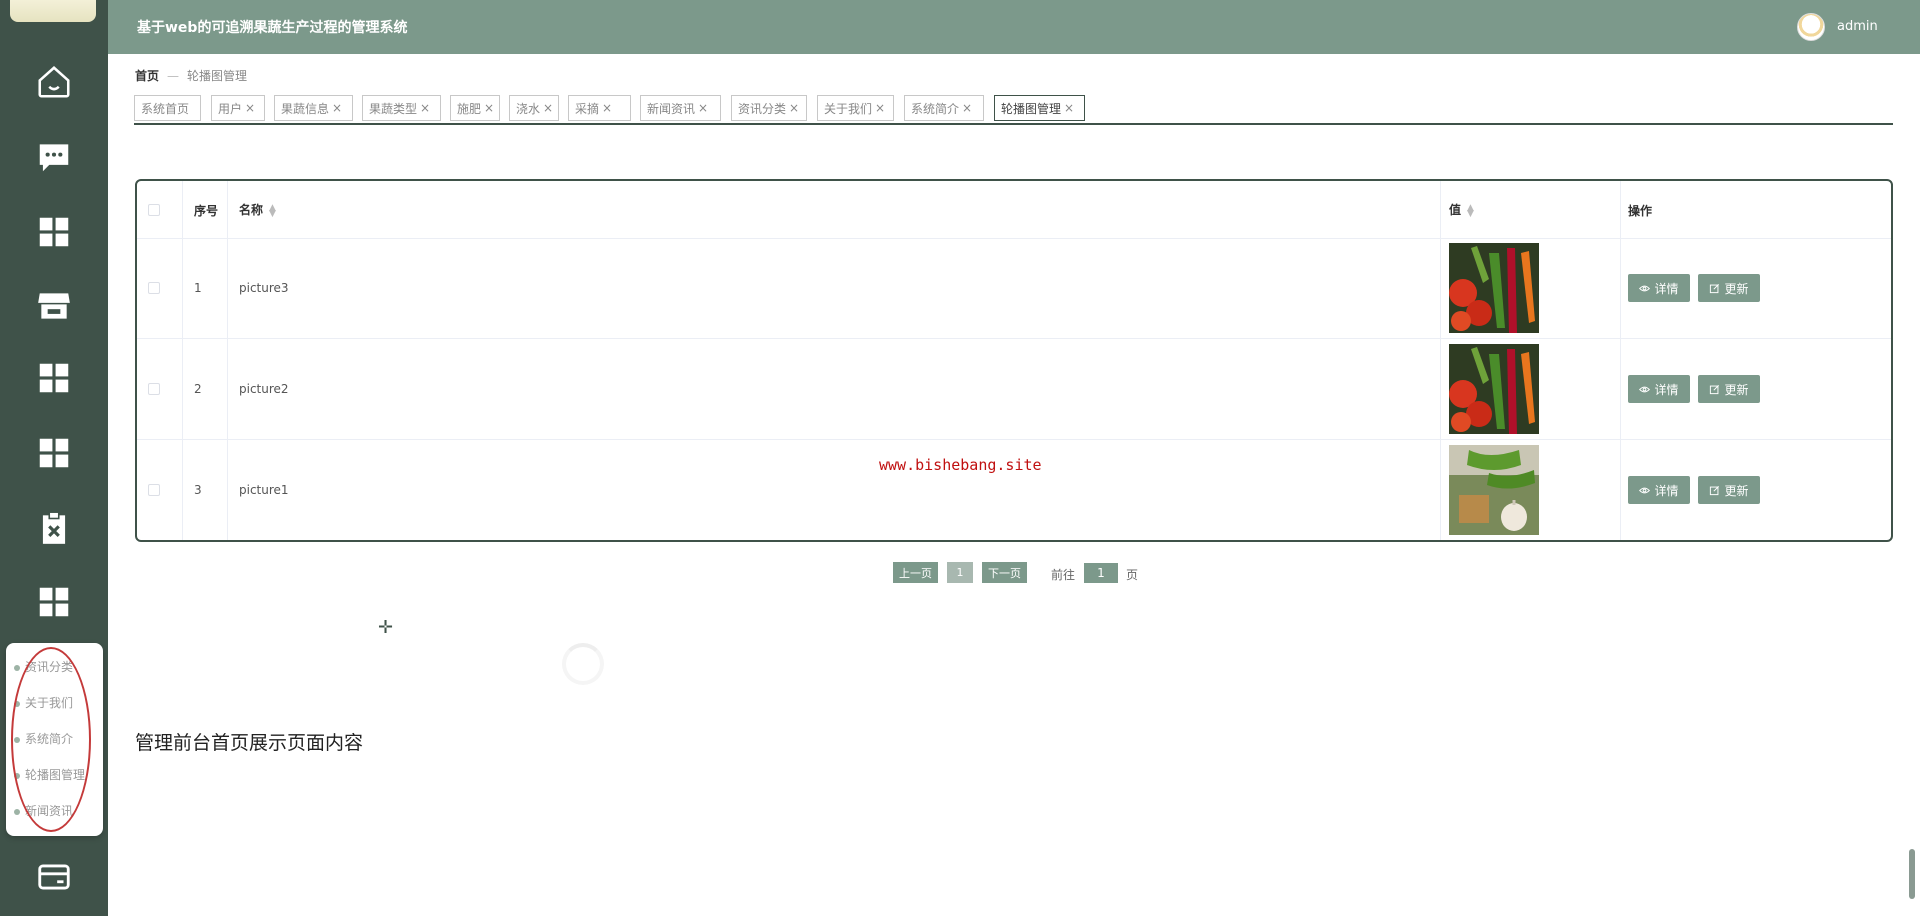 Image resolution: width=1920 pixels, height=916 pixels. I want to click on row-name: picture3, so click(264, 288).